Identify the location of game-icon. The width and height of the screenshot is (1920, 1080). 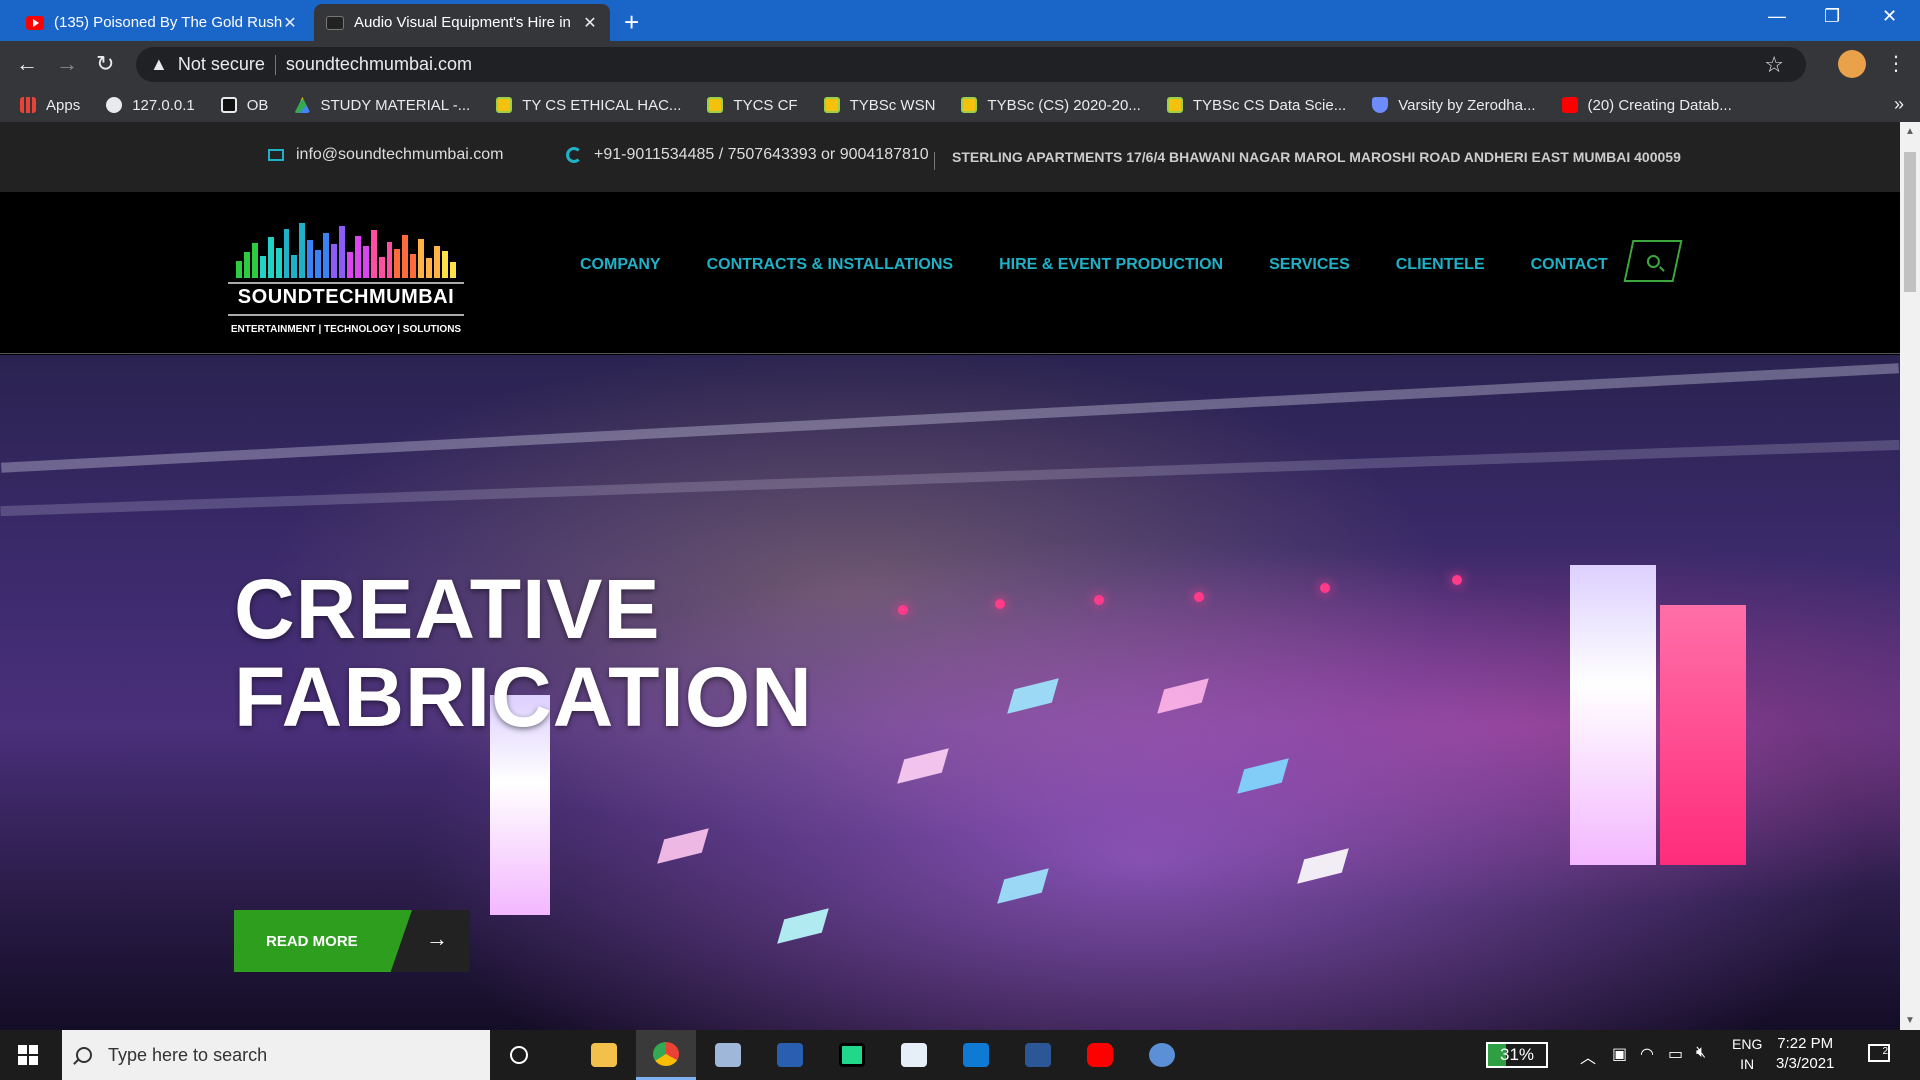
(1162, 1055).